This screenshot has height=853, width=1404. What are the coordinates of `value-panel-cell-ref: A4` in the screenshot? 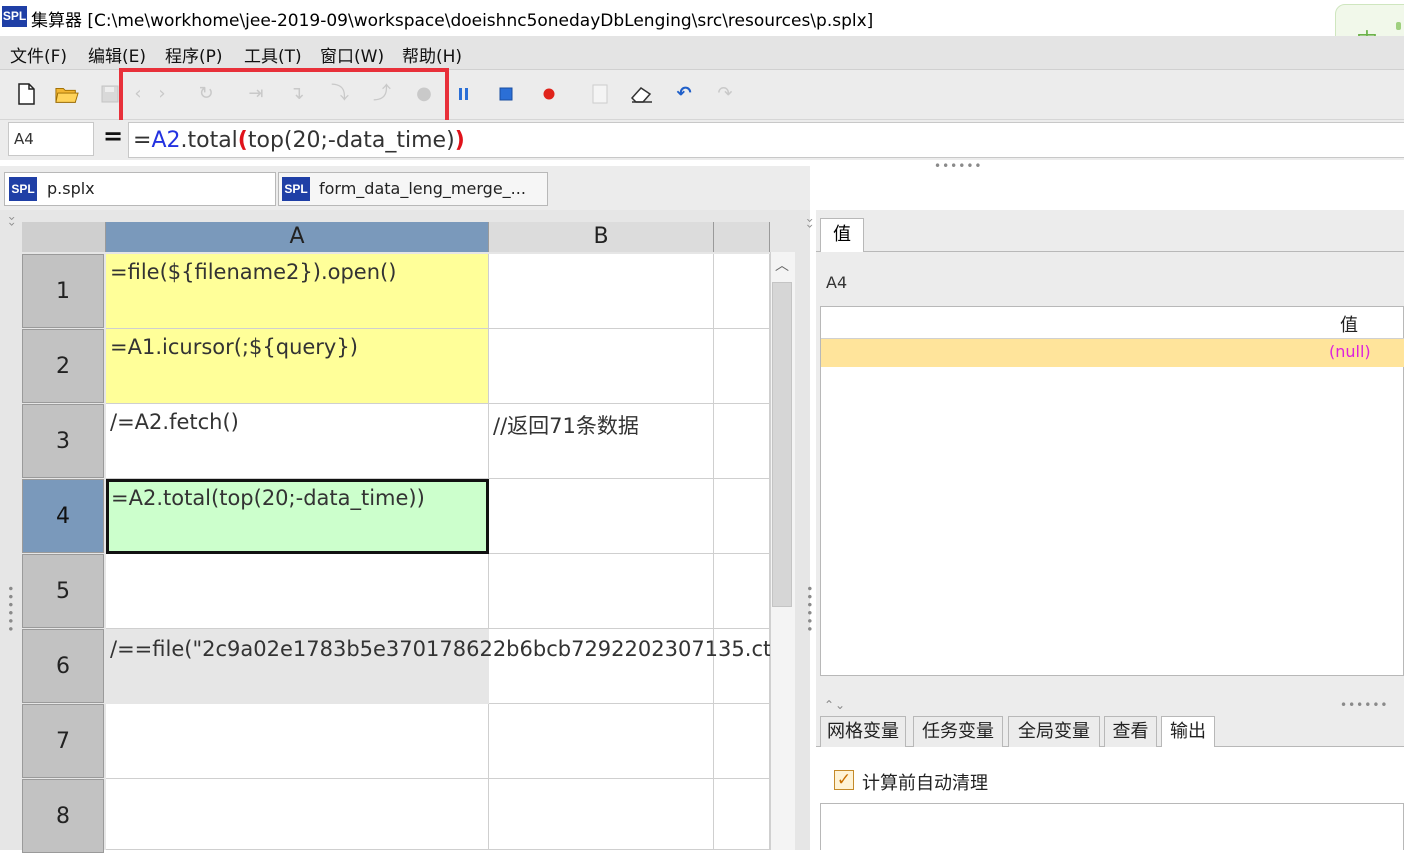 It's located at (837, 282).